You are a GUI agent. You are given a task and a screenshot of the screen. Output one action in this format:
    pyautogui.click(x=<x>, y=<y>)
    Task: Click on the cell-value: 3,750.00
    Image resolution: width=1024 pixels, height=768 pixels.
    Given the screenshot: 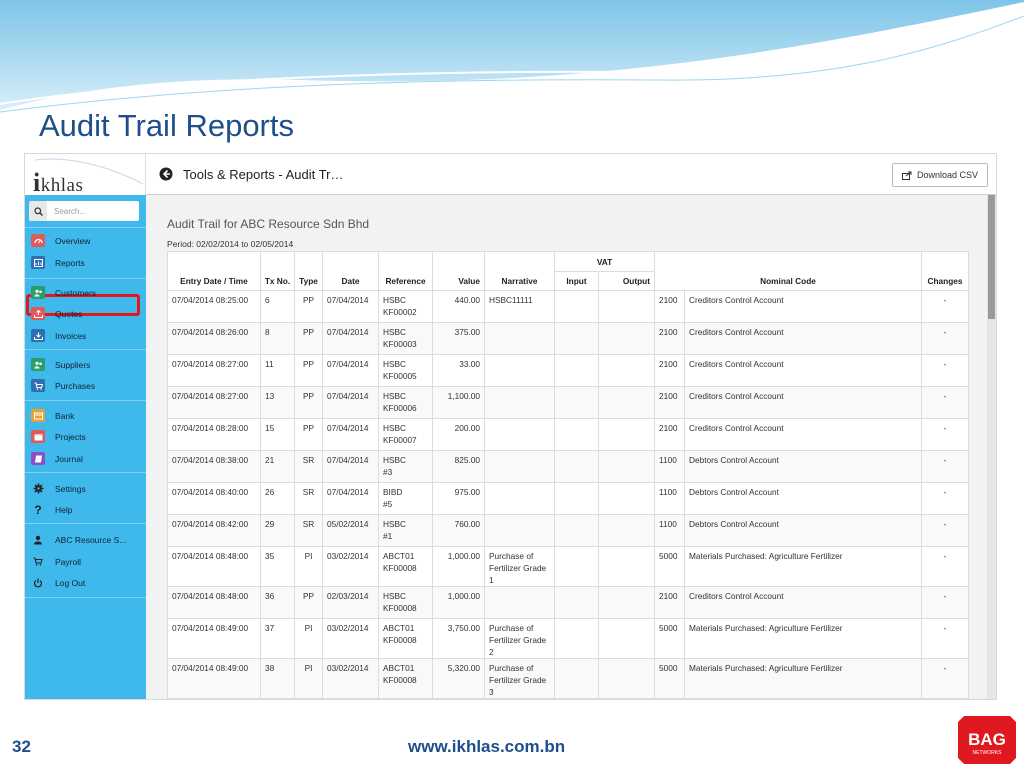 What is the action you would take?
    pyautogui.click(x=458, y=638)
    